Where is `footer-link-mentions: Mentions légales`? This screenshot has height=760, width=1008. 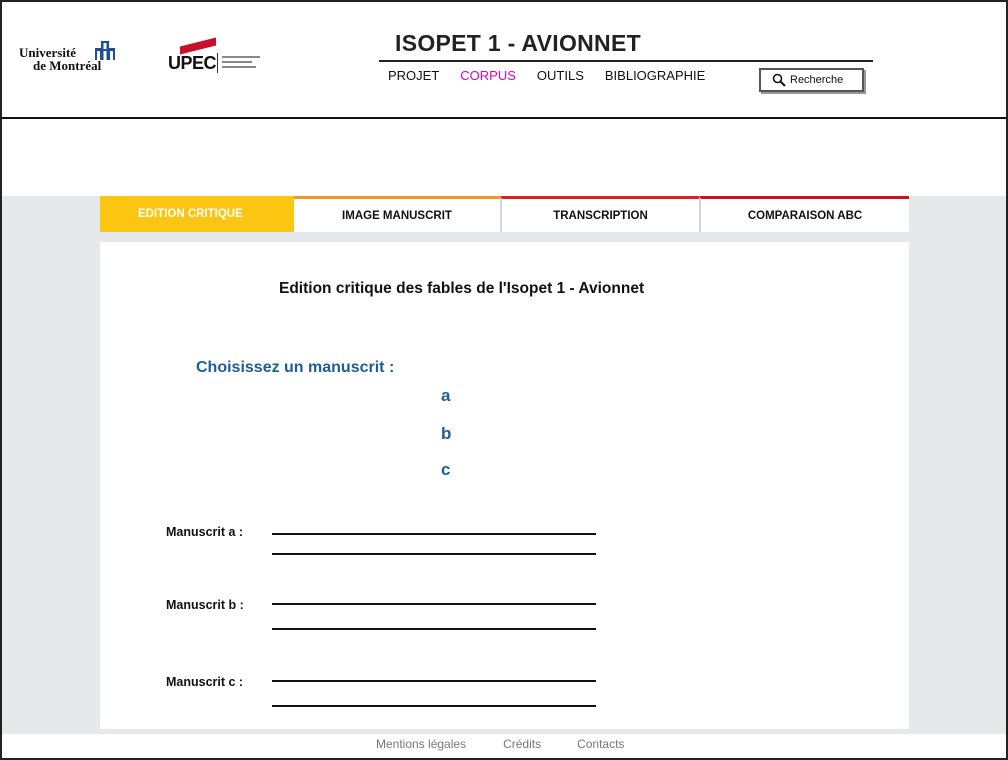 footer-link-mentions: Mentions légales is located at coordinates (421, 744).